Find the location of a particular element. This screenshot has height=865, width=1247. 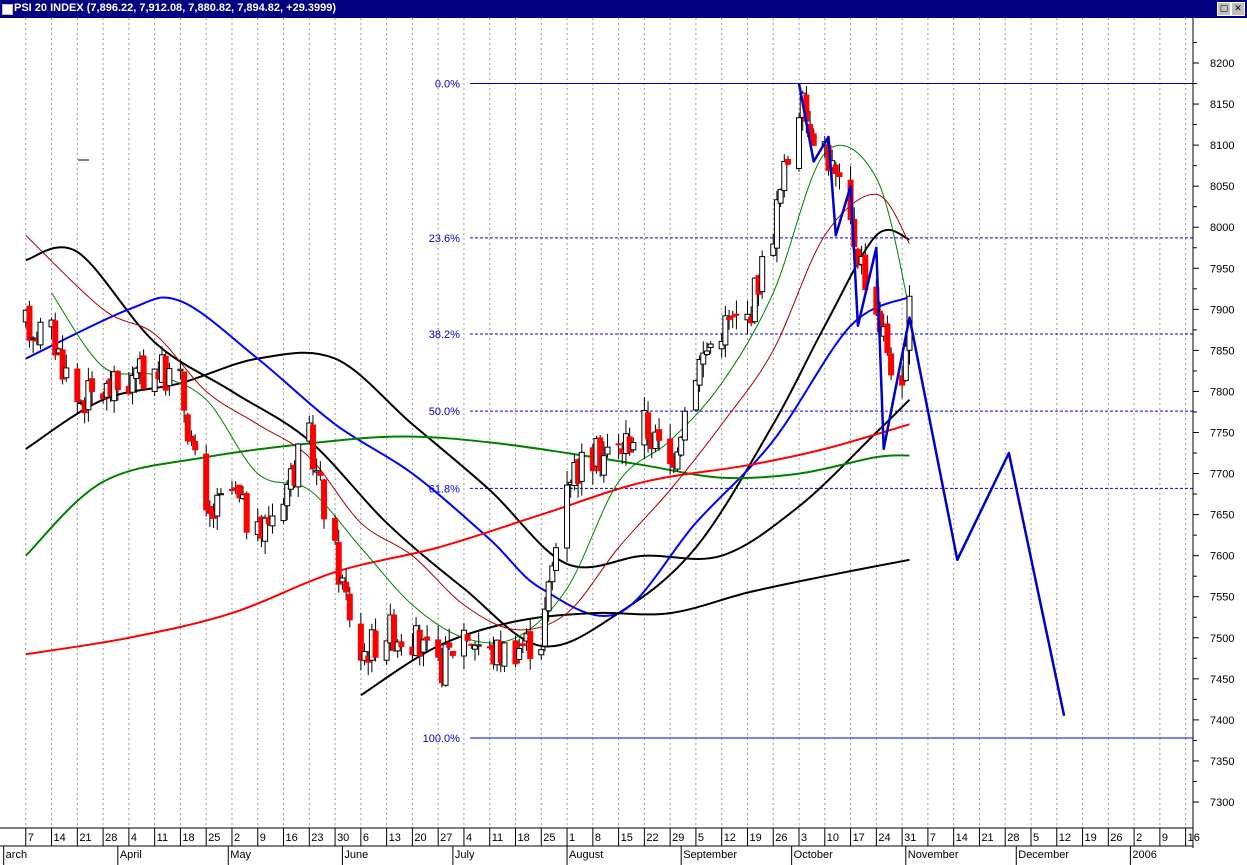

x-tick-label: 26 is located at coordinates (781, 838).